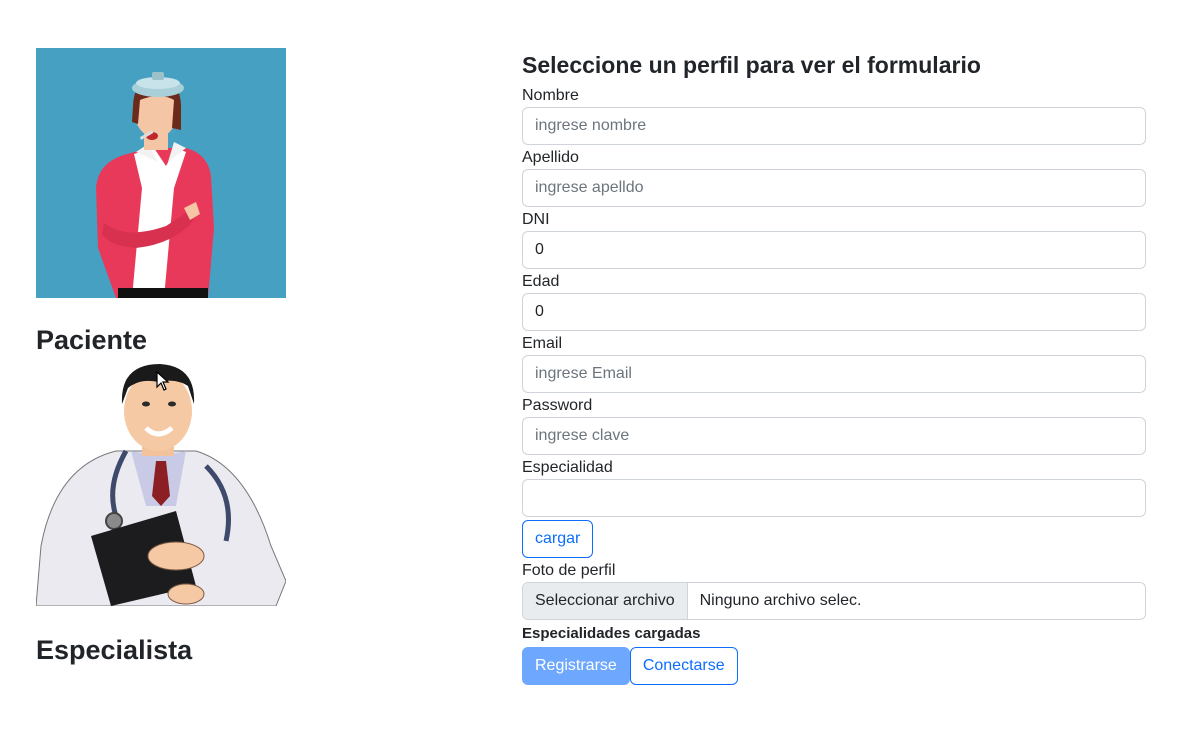 This screenshot has height=732, width=1186. What do you see at coordinates (114, 650) in the screenshot?
I see `profile-especialista-label: Especialista` at bounding box center [114, 650].